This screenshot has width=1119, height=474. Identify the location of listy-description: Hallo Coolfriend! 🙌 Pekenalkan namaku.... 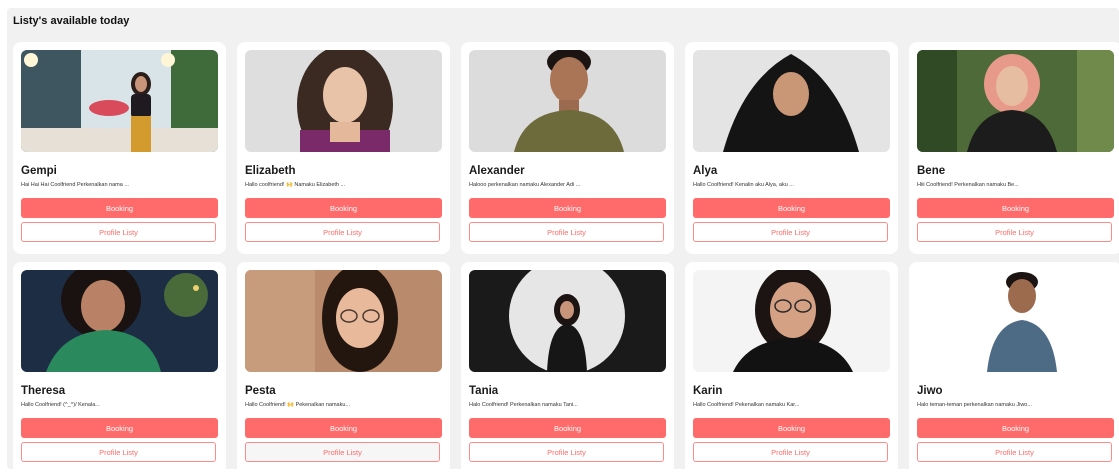
(297, 405).